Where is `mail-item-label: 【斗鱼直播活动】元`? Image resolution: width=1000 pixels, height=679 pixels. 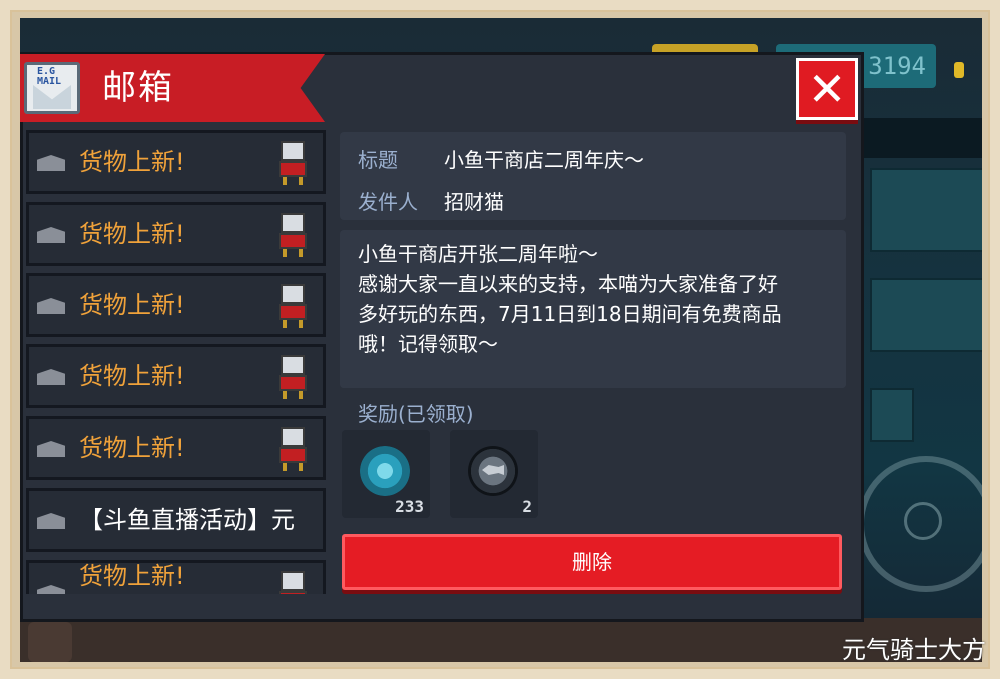 mail-item-label: 【斗鱼直播活动】元 is located at coordinates (187, 520).